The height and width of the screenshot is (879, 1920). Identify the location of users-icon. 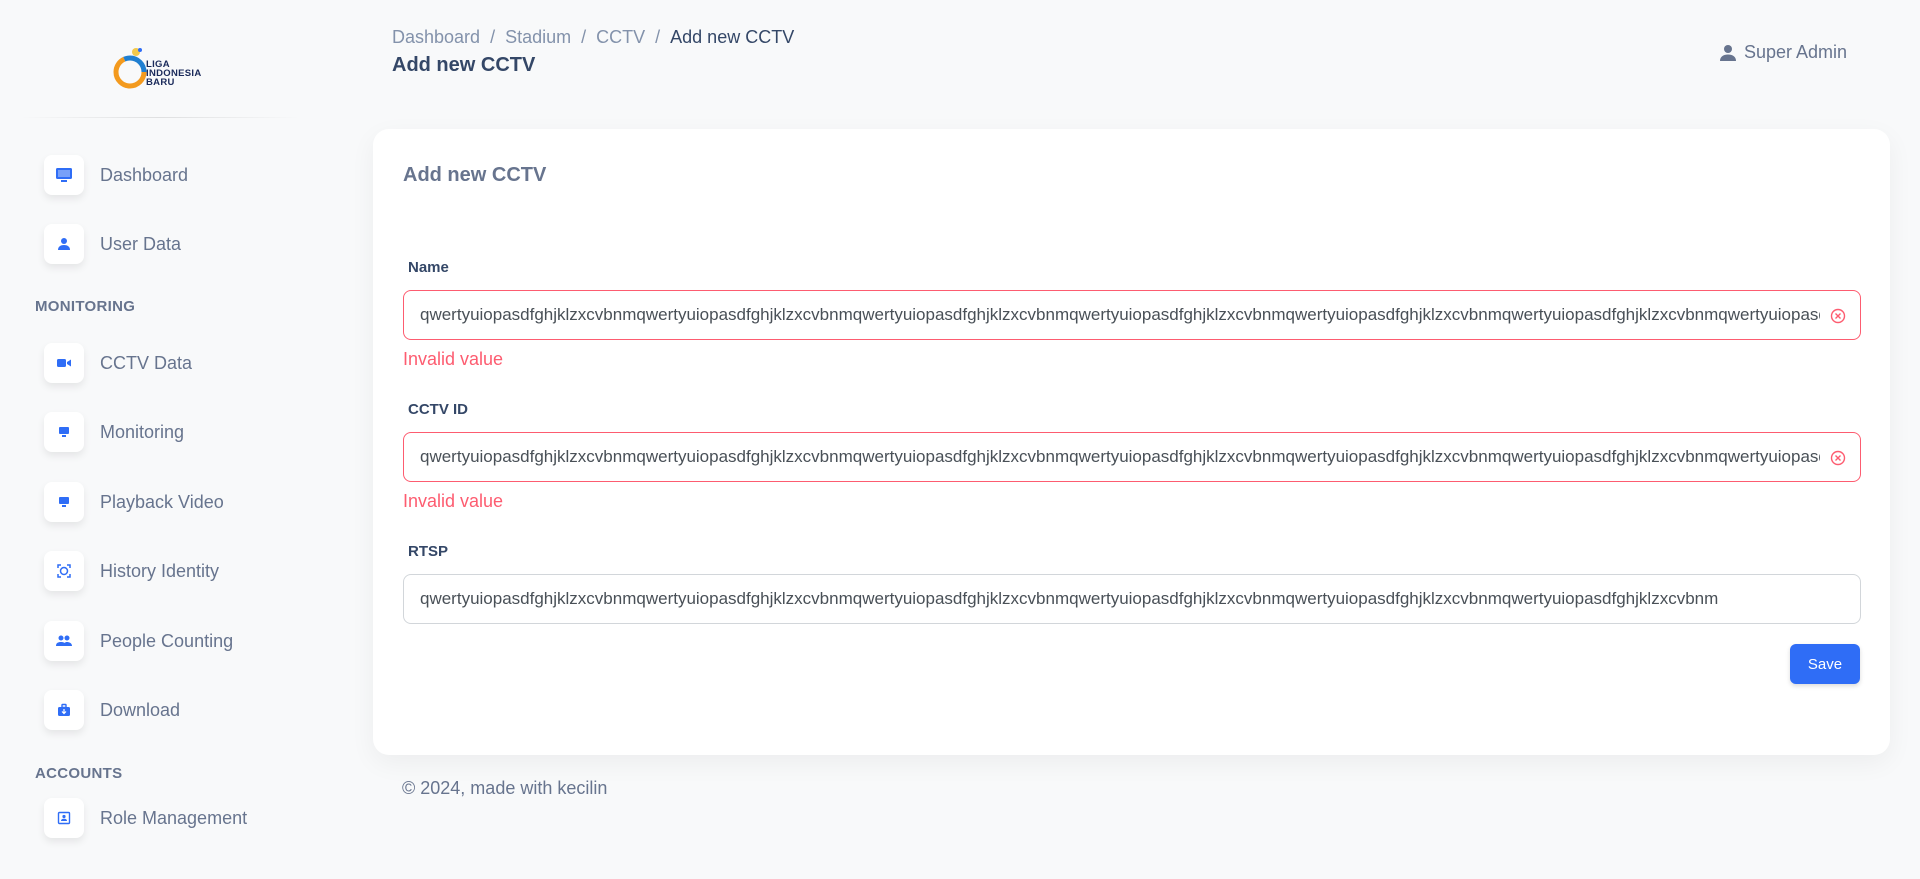
(64, 641).